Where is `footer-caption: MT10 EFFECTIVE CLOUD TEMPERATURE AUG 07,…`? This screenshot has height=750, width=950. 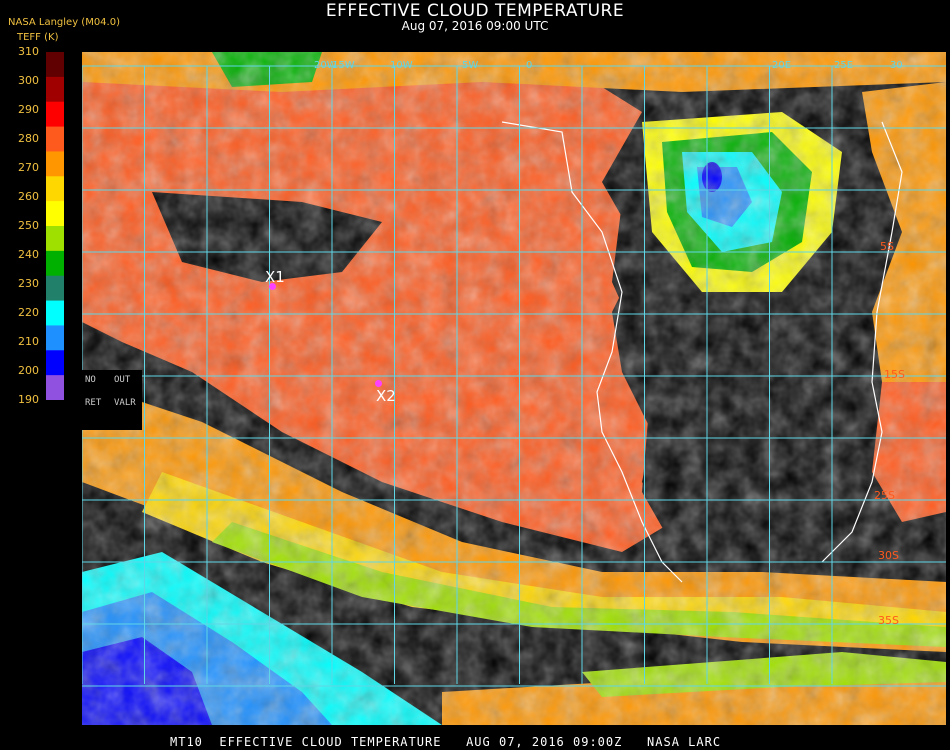 footer-caption: MT10 EFFECTIVE CLOUD TEMPERATURE AUG 07,… is located at coordinates (446, 742).